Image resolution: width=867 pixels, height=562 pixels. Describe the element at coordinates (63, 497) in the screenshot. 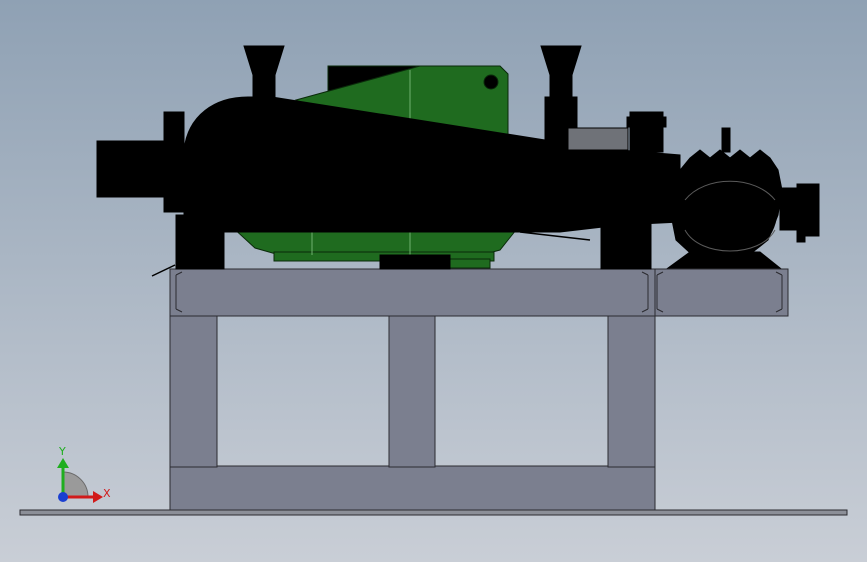

I see `triad-z-origin` at that location.